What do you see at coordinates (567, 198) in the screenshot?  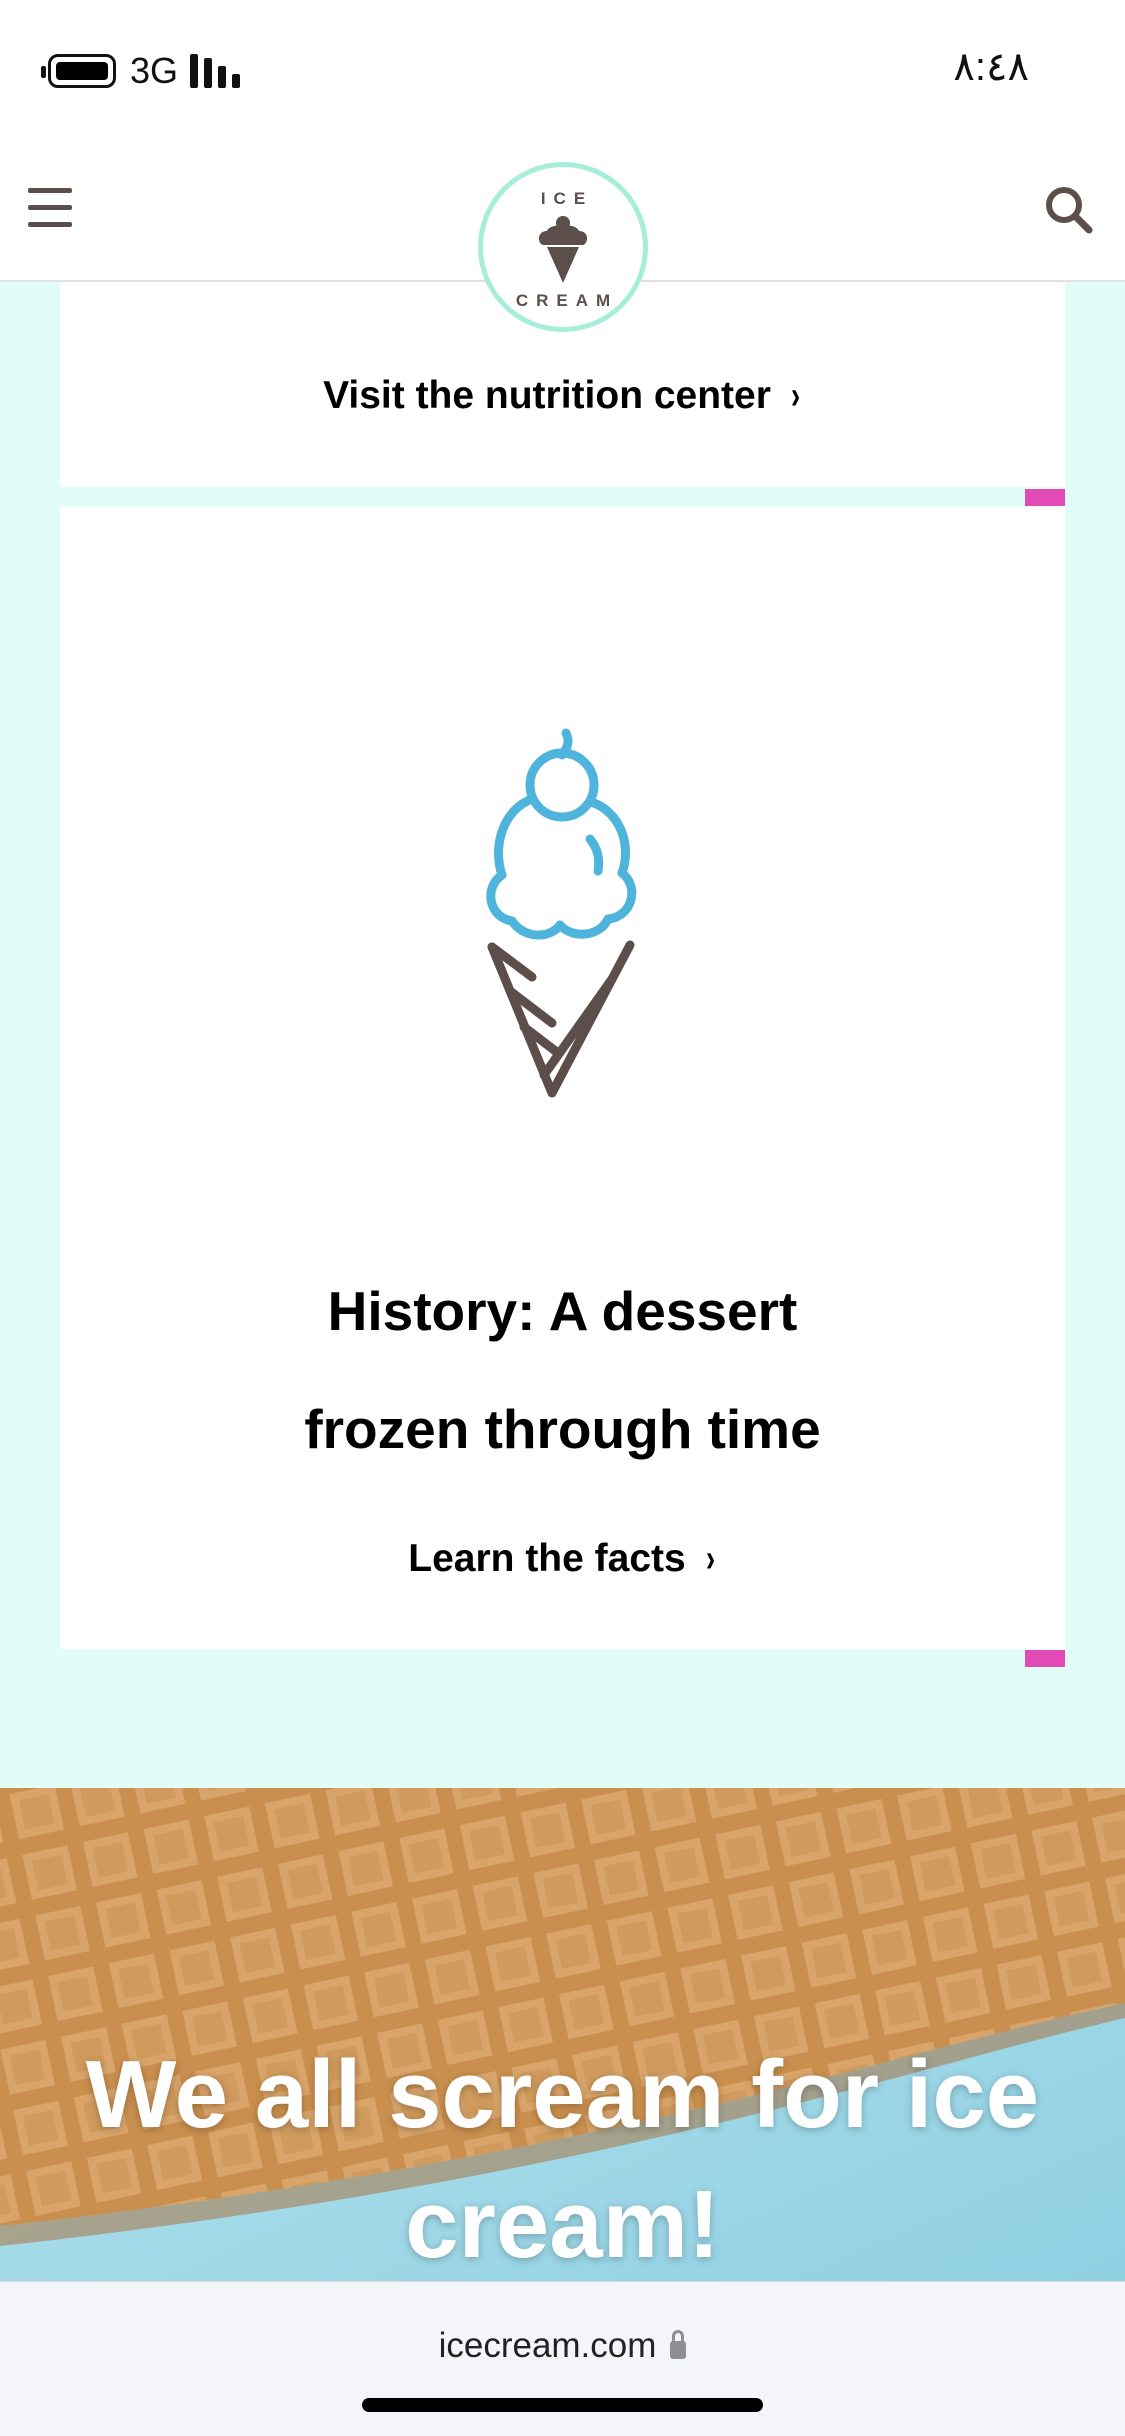 I see `logo-text-top: ICE` at bounding box center [567, 198].